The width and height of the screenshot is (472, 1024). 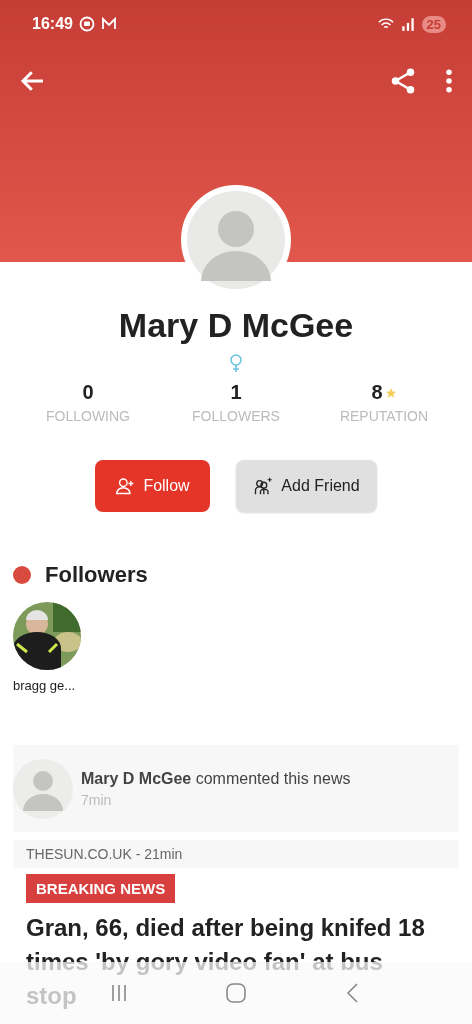 What do you see at coordinates (433, 24) in the screenshot?
I see `battery-level: 25` at bounding box center [433, 24].